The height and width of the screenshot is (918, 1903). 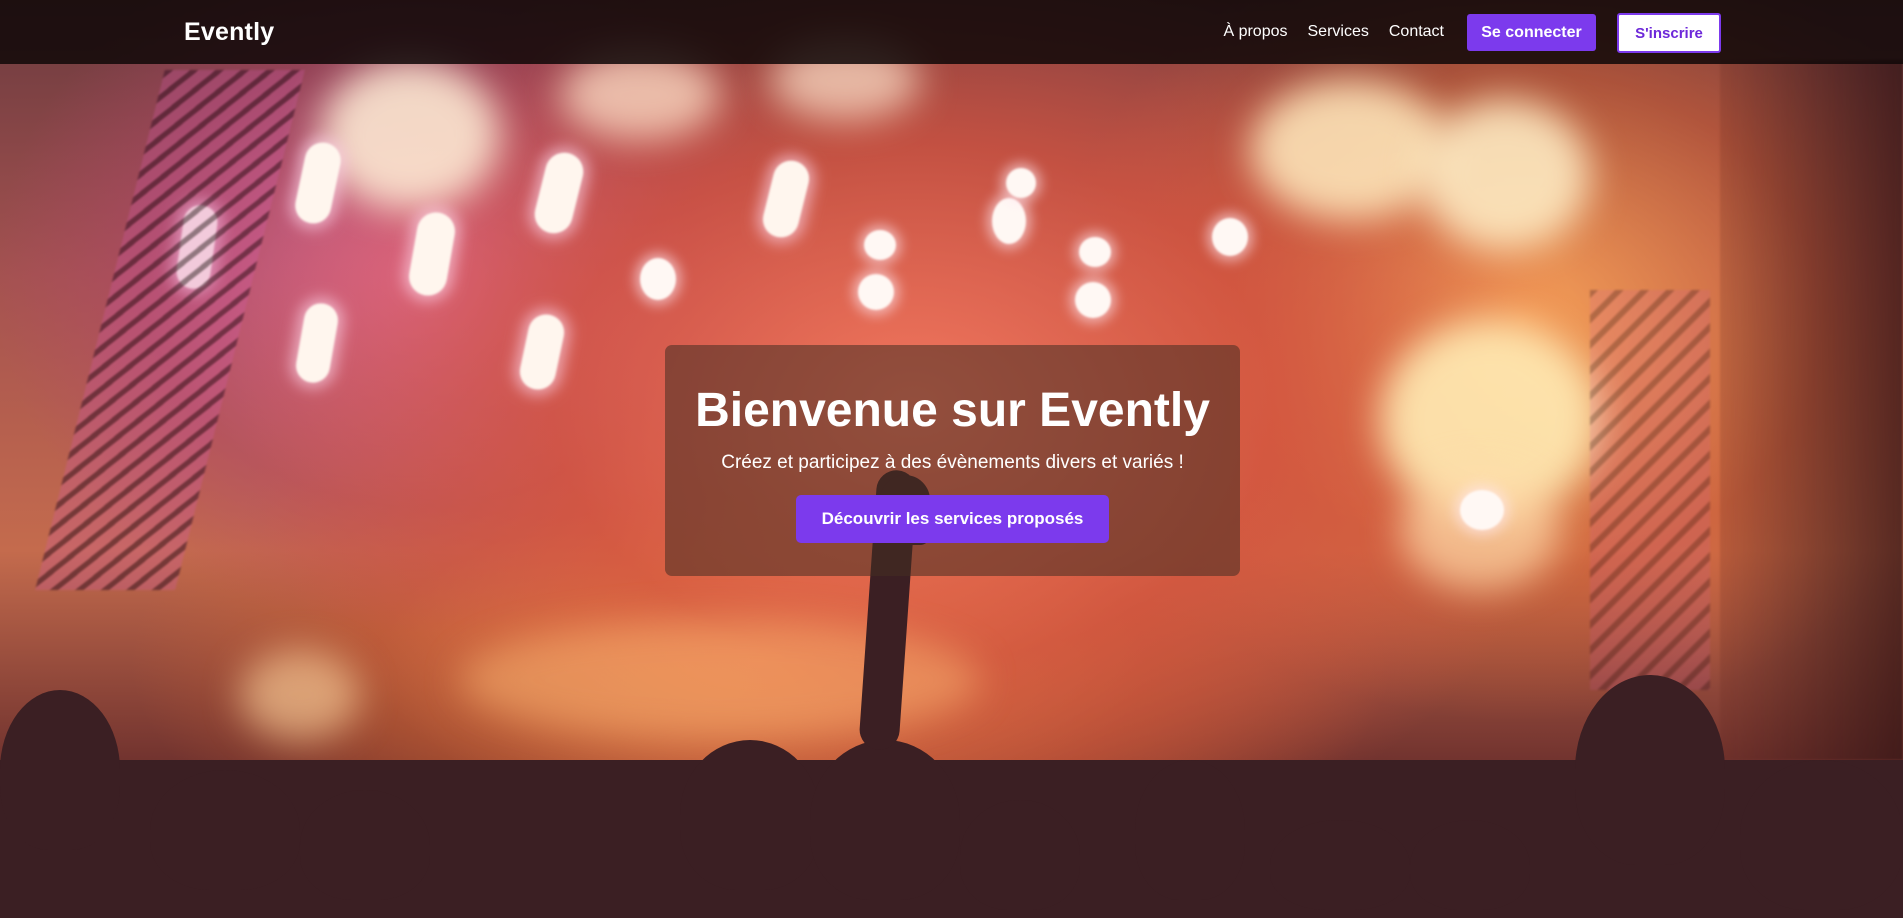 I want to click on hero-title: Bienvenue sur Evently, so click(x=952, y=410).